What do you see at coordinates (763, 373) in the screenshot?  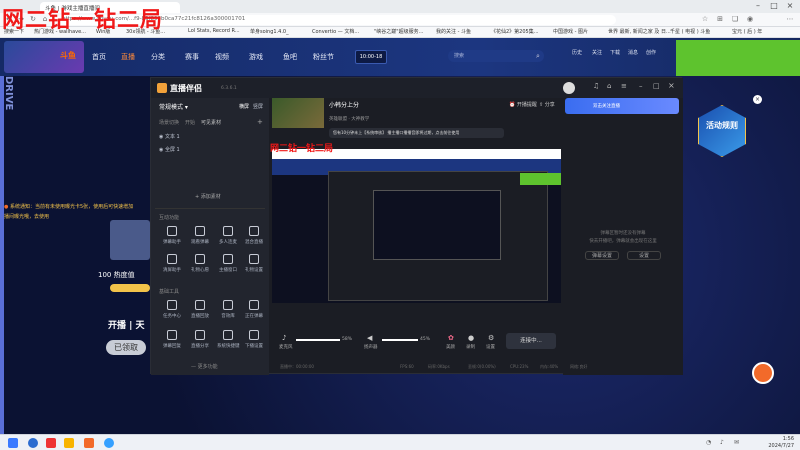 I see `floating-helper-icon` at bounding box center [763, 373].